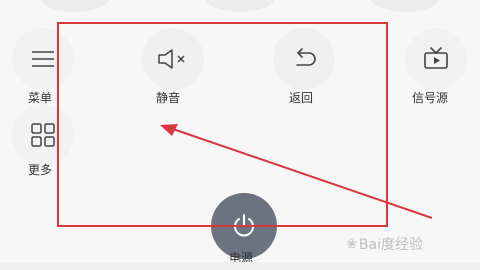  What do you see at coordinates (240, 266) in the screenshot?
I see `bottom-bar` at bounding box center [240, 266].